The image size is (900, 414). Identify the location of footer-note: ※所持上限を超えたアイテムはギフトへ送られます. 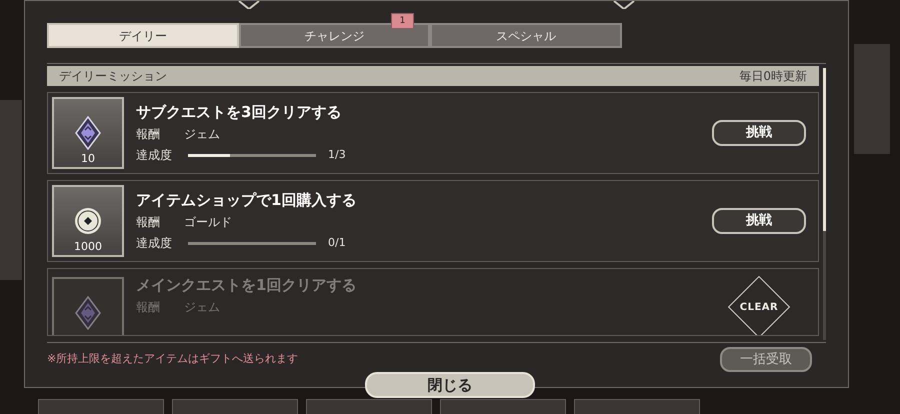
(172, 359).